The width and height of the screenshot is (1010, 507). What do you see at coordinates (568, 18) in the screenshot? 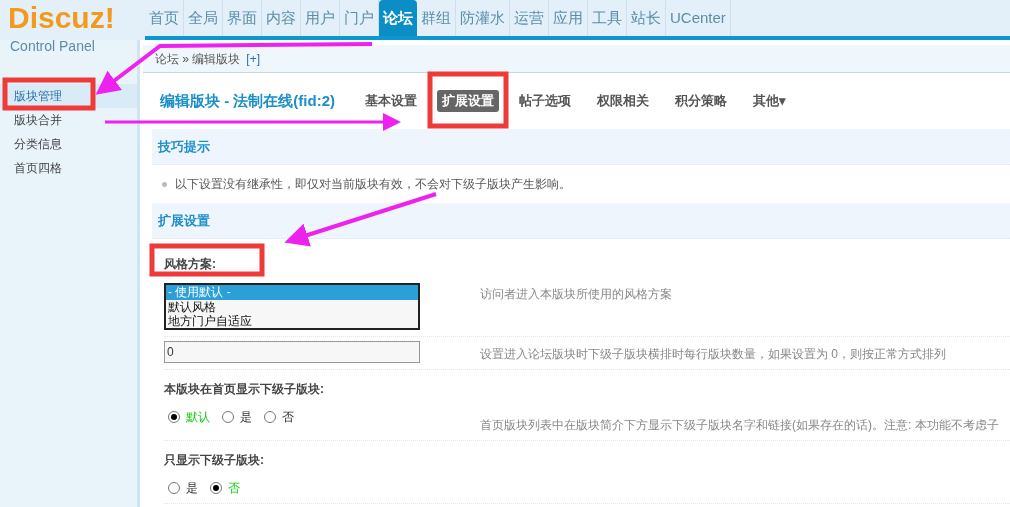
I see `nav-tab: 应用` at bounding box center [568, 18].